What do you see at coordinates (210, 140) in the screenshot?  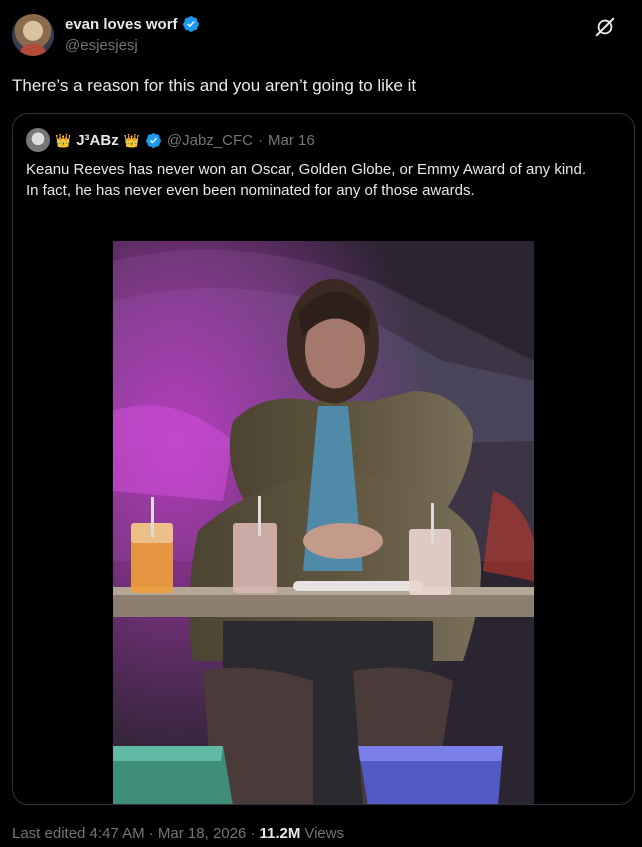 I see `quoted-author-handle: @Jabz_CFC` at bounding box center [210, 140].